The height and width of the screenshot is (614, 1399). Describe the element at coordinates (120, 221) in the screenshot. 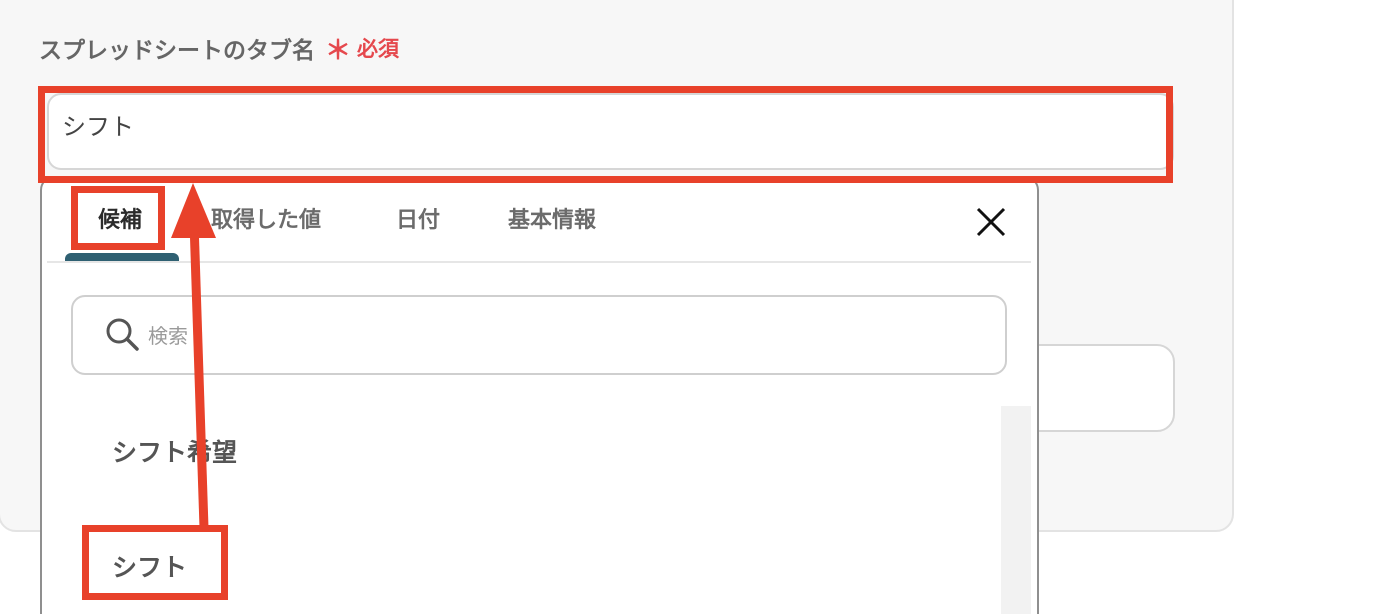

I see `tab-candidates: 候補` at that location.